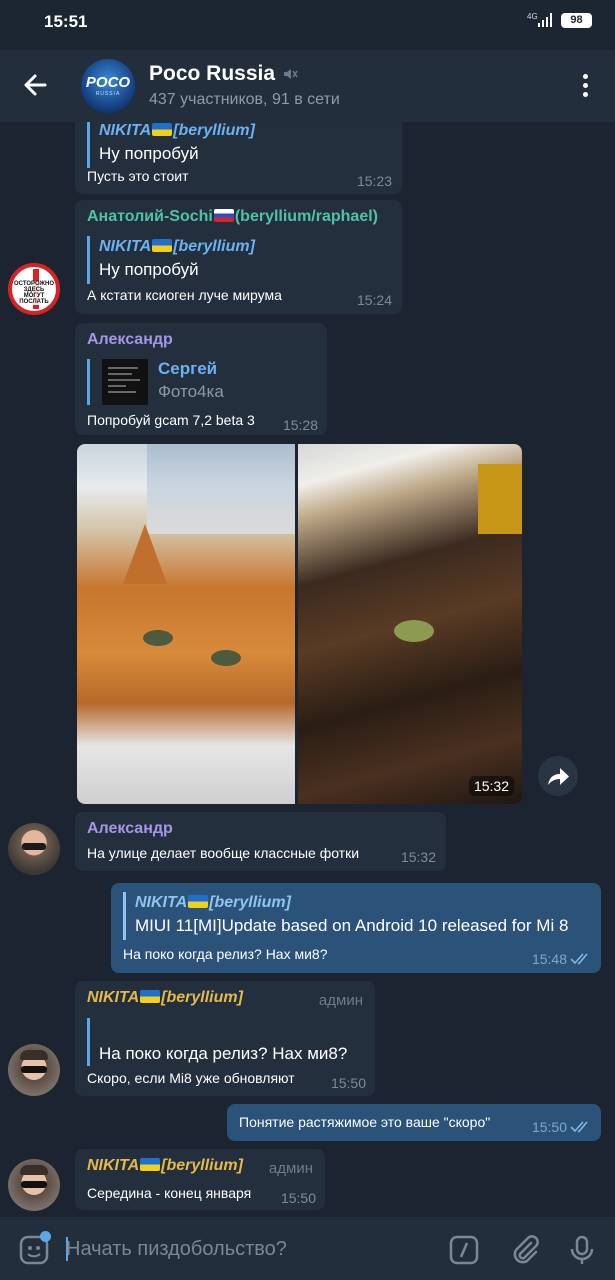 The width and height of the screenshot is (615, 1280). What do you see at coordinates (108, 82) in the screenshot?
I see `avatar-logo-text: POCO` at bounding box center [108, 82].